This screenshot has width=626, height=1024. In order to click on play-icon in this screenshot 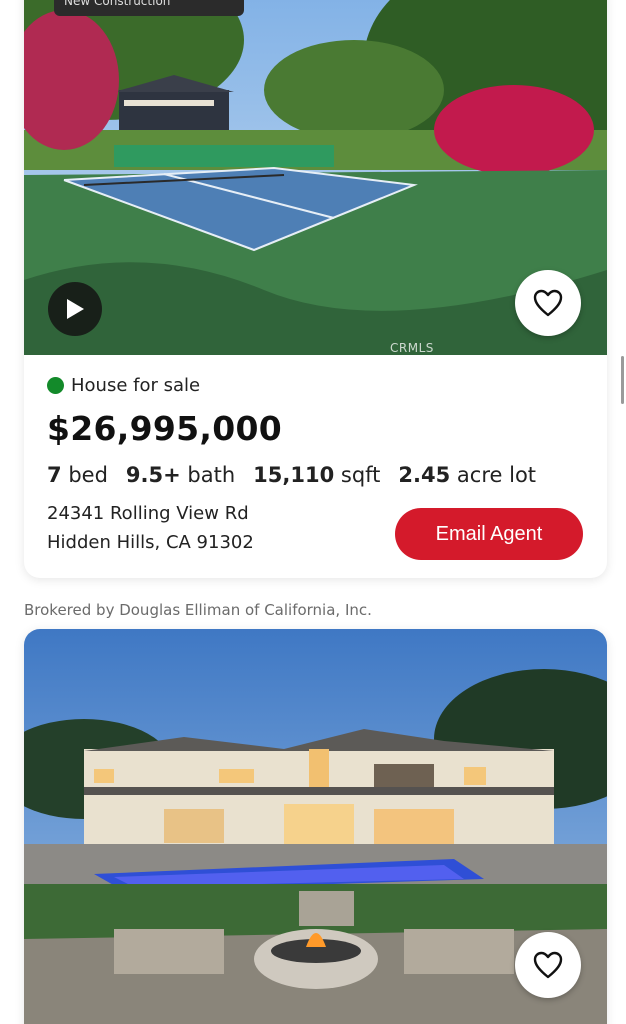, I will do `click(75, 309)`.